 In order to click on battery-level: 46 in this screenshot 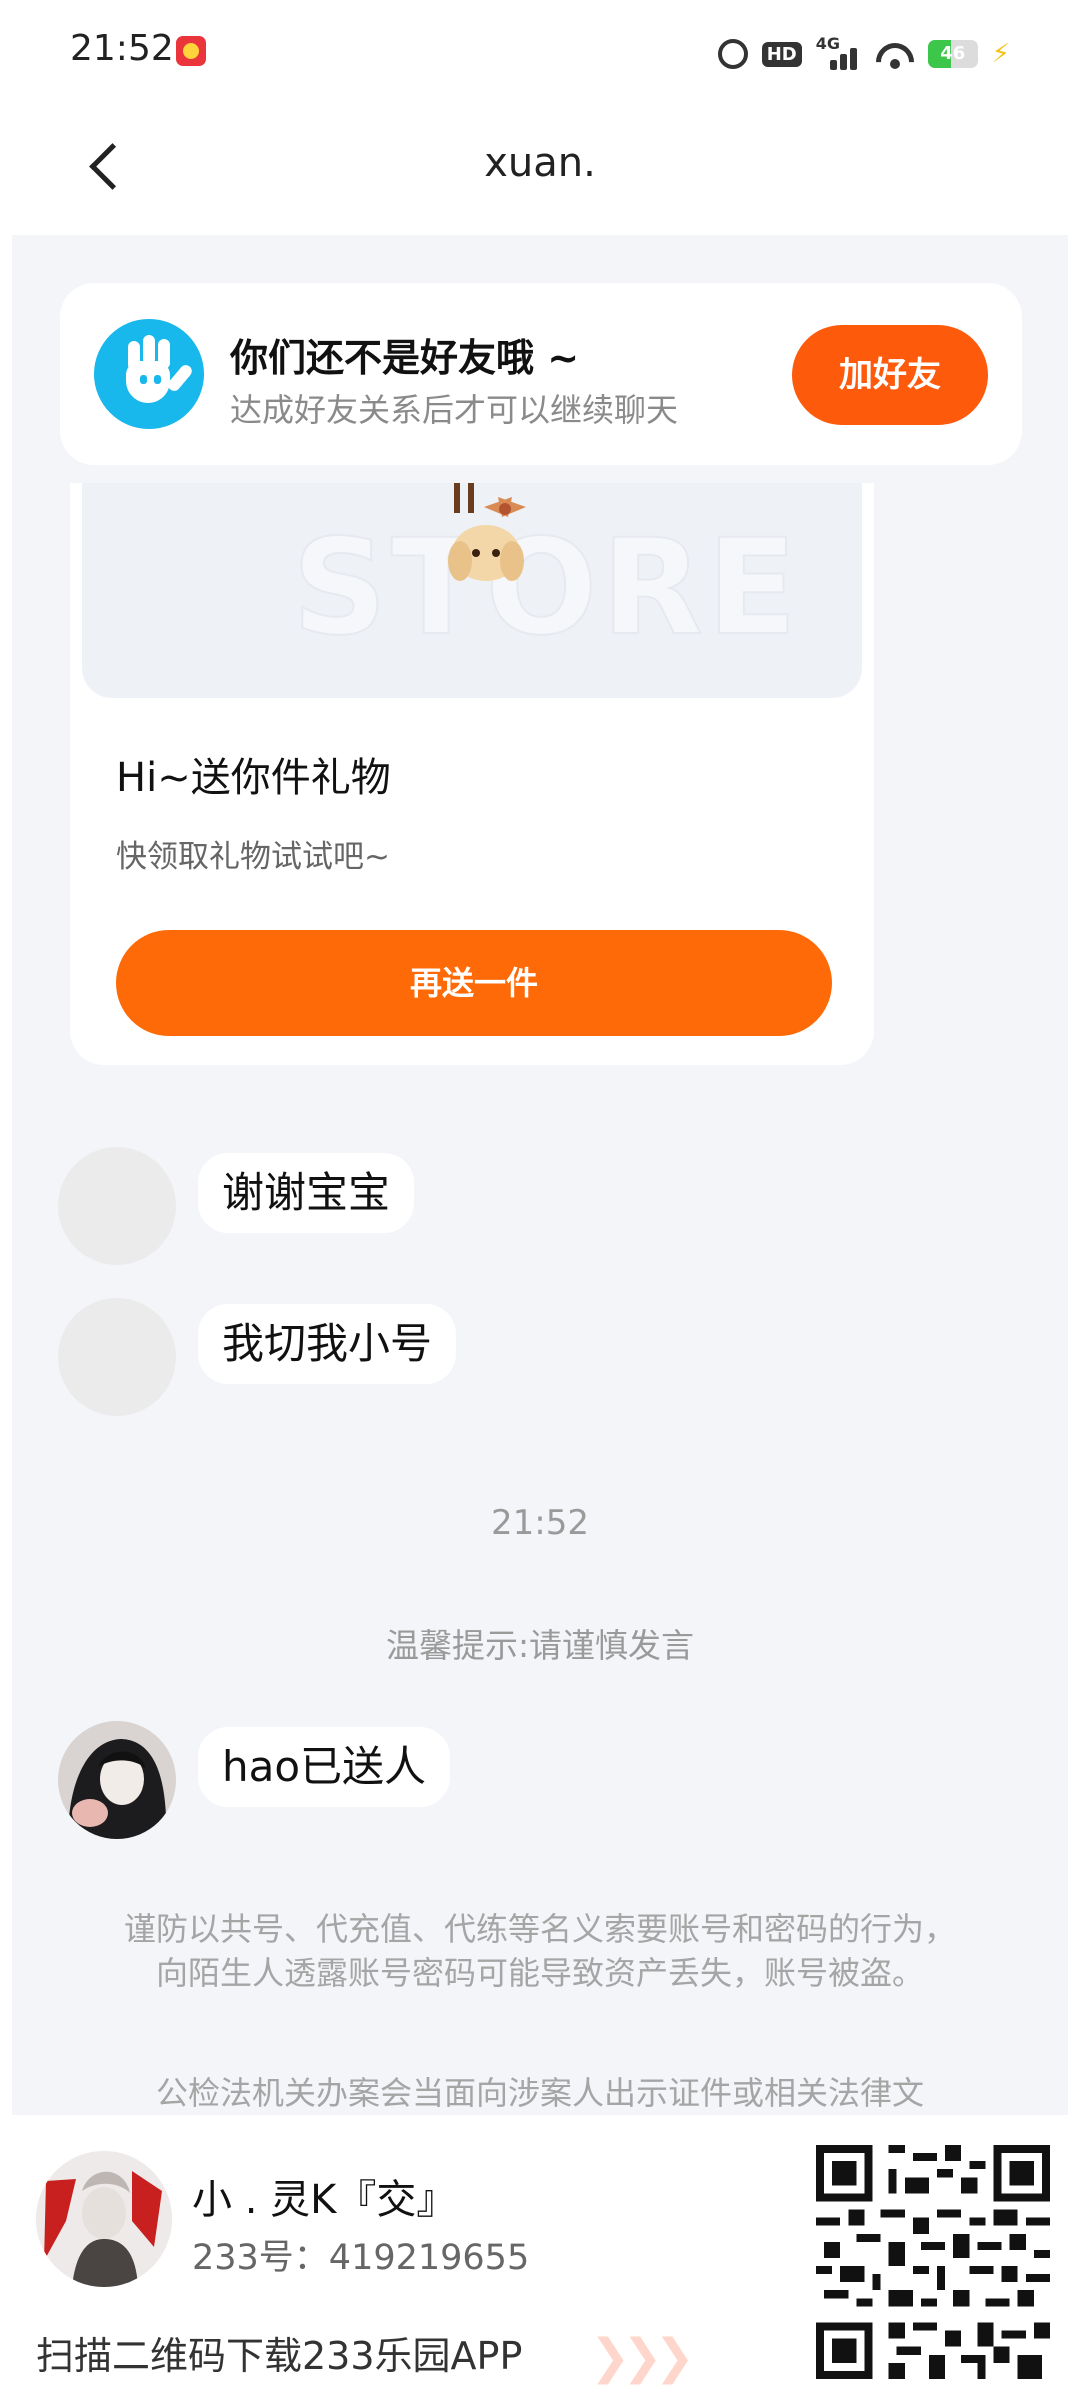, I will do `click(953, 53)`.